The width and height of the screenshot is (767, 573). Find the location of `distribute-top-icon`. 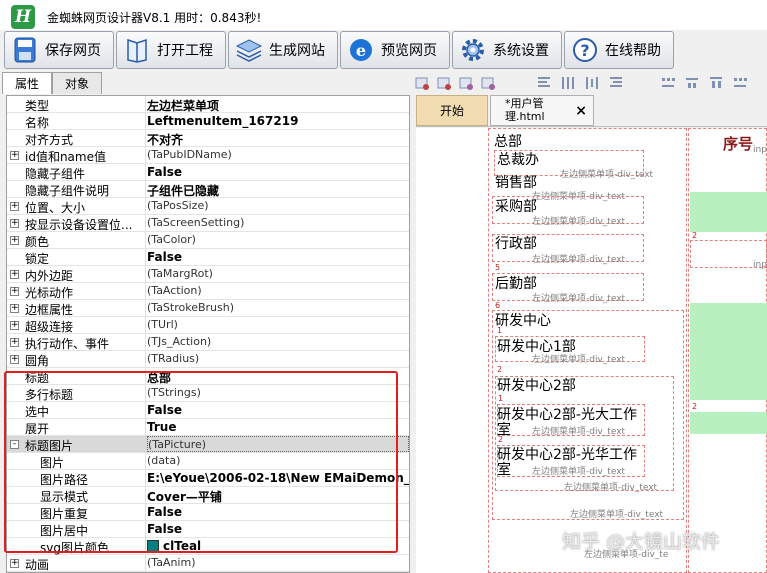

distribute-top-icon is located at coordinates (668, 83).